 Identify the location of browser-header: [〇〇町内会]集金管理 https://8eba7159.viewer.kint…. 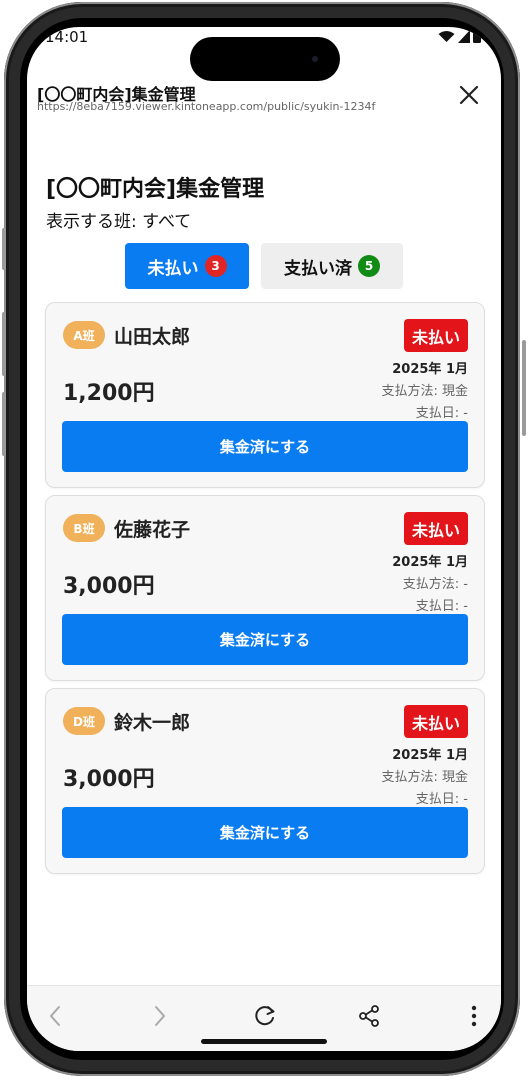
(264, 101).